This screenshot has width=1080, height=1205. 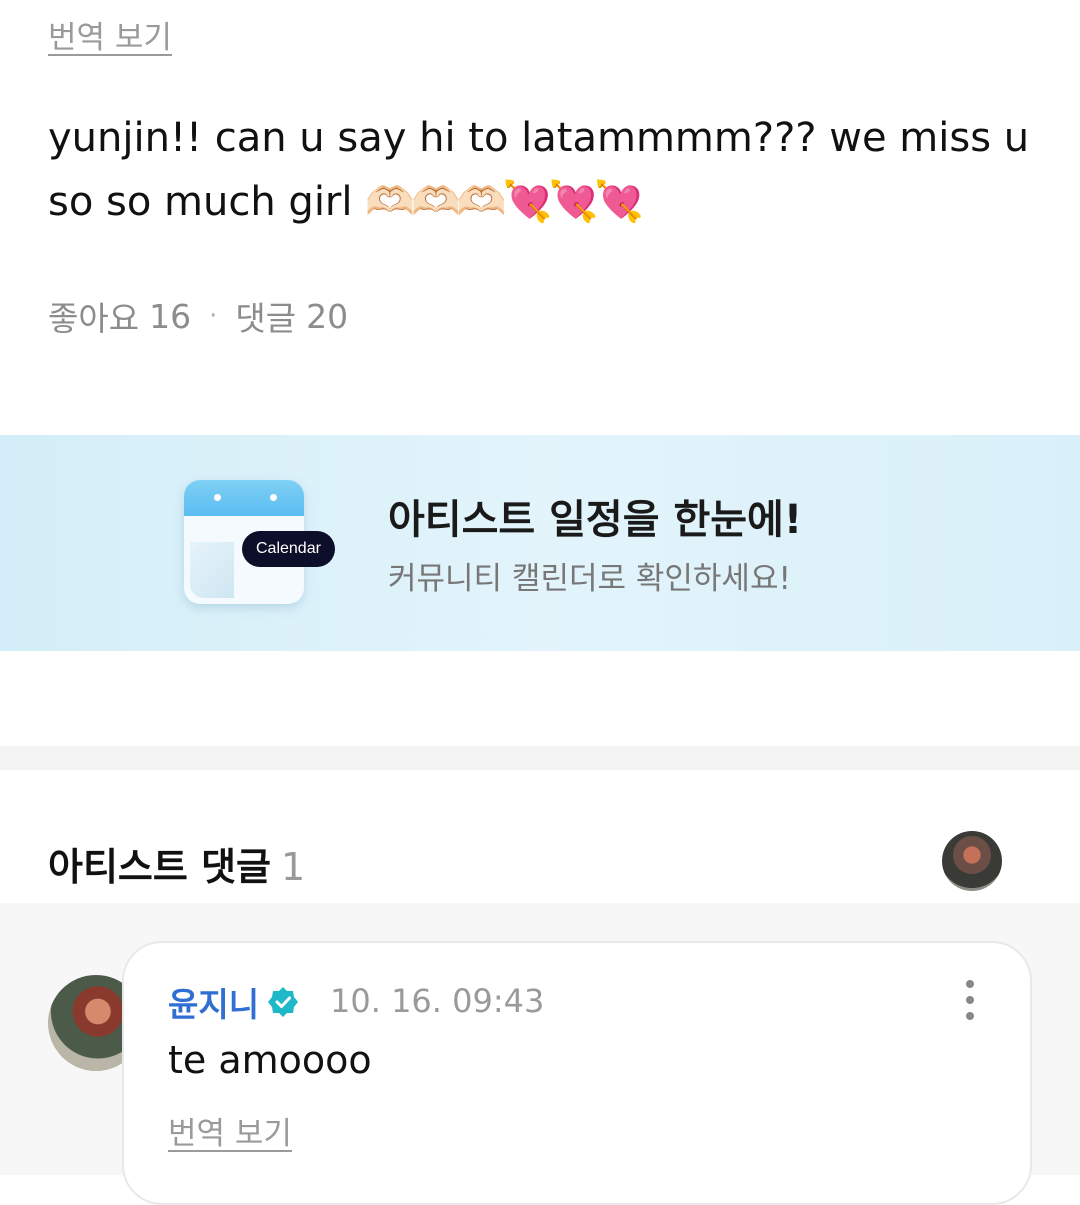 What do you see at coordinates (540, 758) in the screenshot?
I see `section-divider` at bounding box center [540, 758].